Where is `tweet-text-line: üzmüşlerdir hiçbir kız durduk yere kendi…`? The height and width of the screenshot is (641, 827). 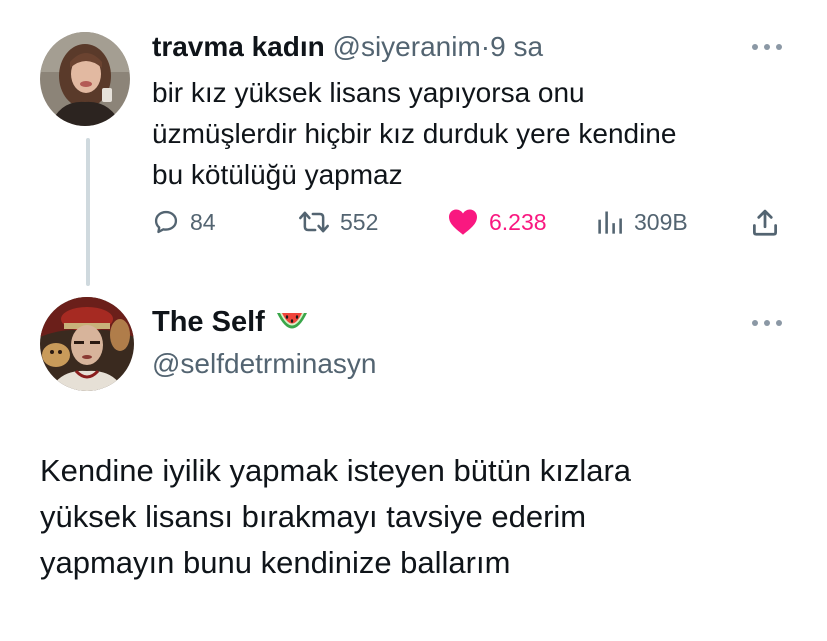
tweet-text-line: üzmüşlerdir hiçbir kız durduk yere kendi… is located at coordinates (414, 133).